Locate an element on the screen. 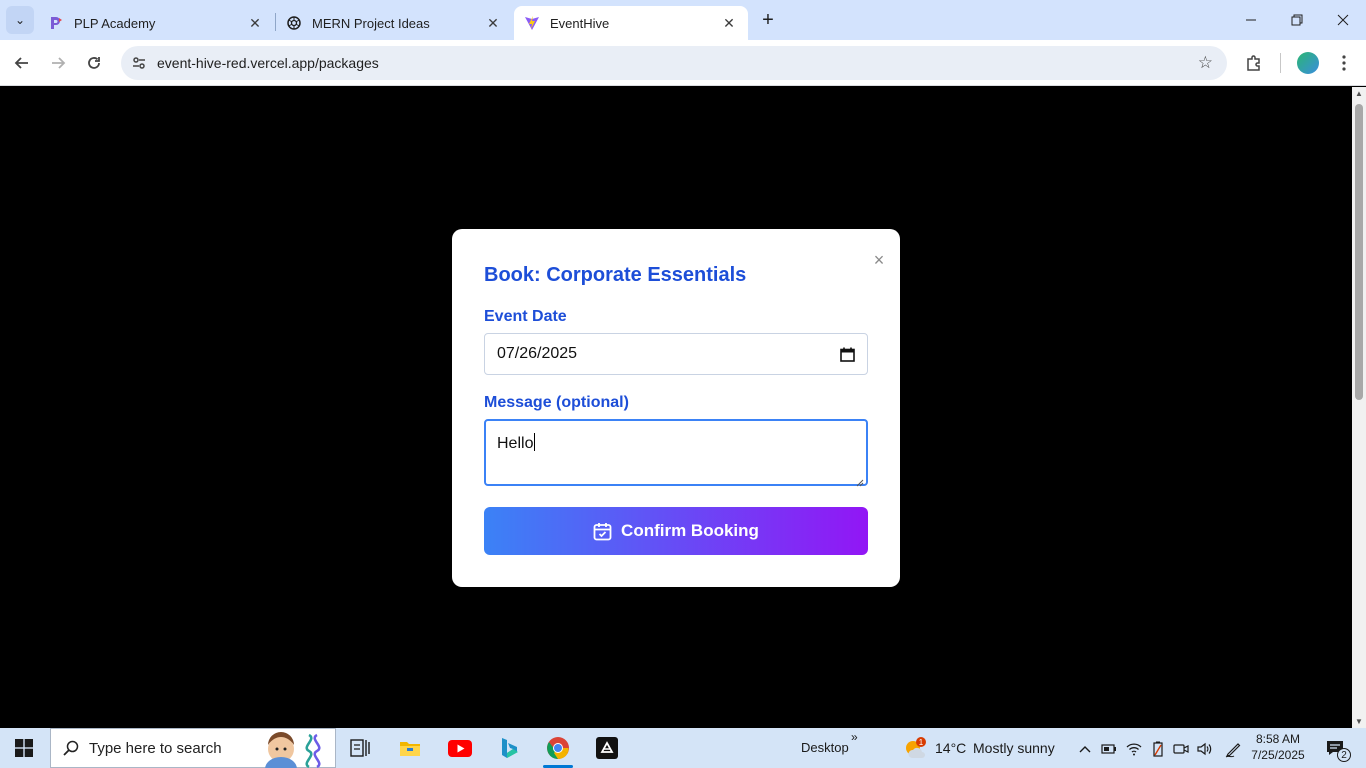 The width and height of the screenshot is (1366, 768). volume-speaker-icon is located at coordinates (1205, 749).